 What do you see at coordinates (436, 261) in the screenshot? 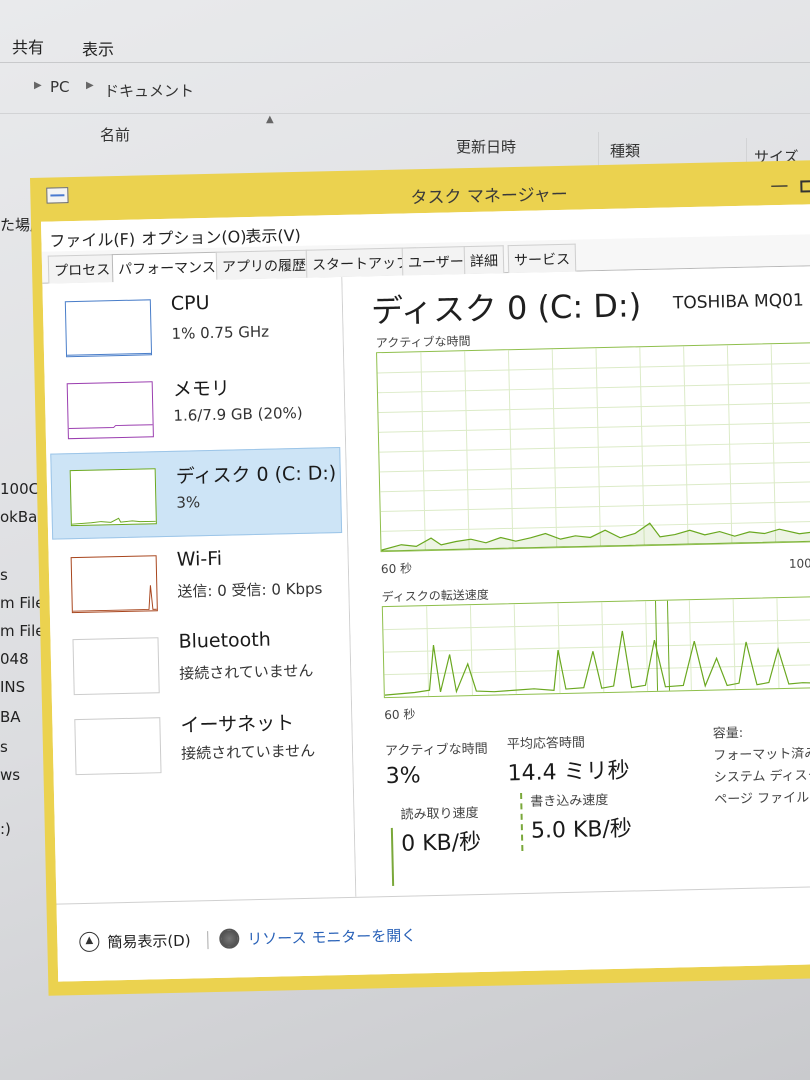
I see `tab-users: ユーザー` at bounding box center [436, 261].